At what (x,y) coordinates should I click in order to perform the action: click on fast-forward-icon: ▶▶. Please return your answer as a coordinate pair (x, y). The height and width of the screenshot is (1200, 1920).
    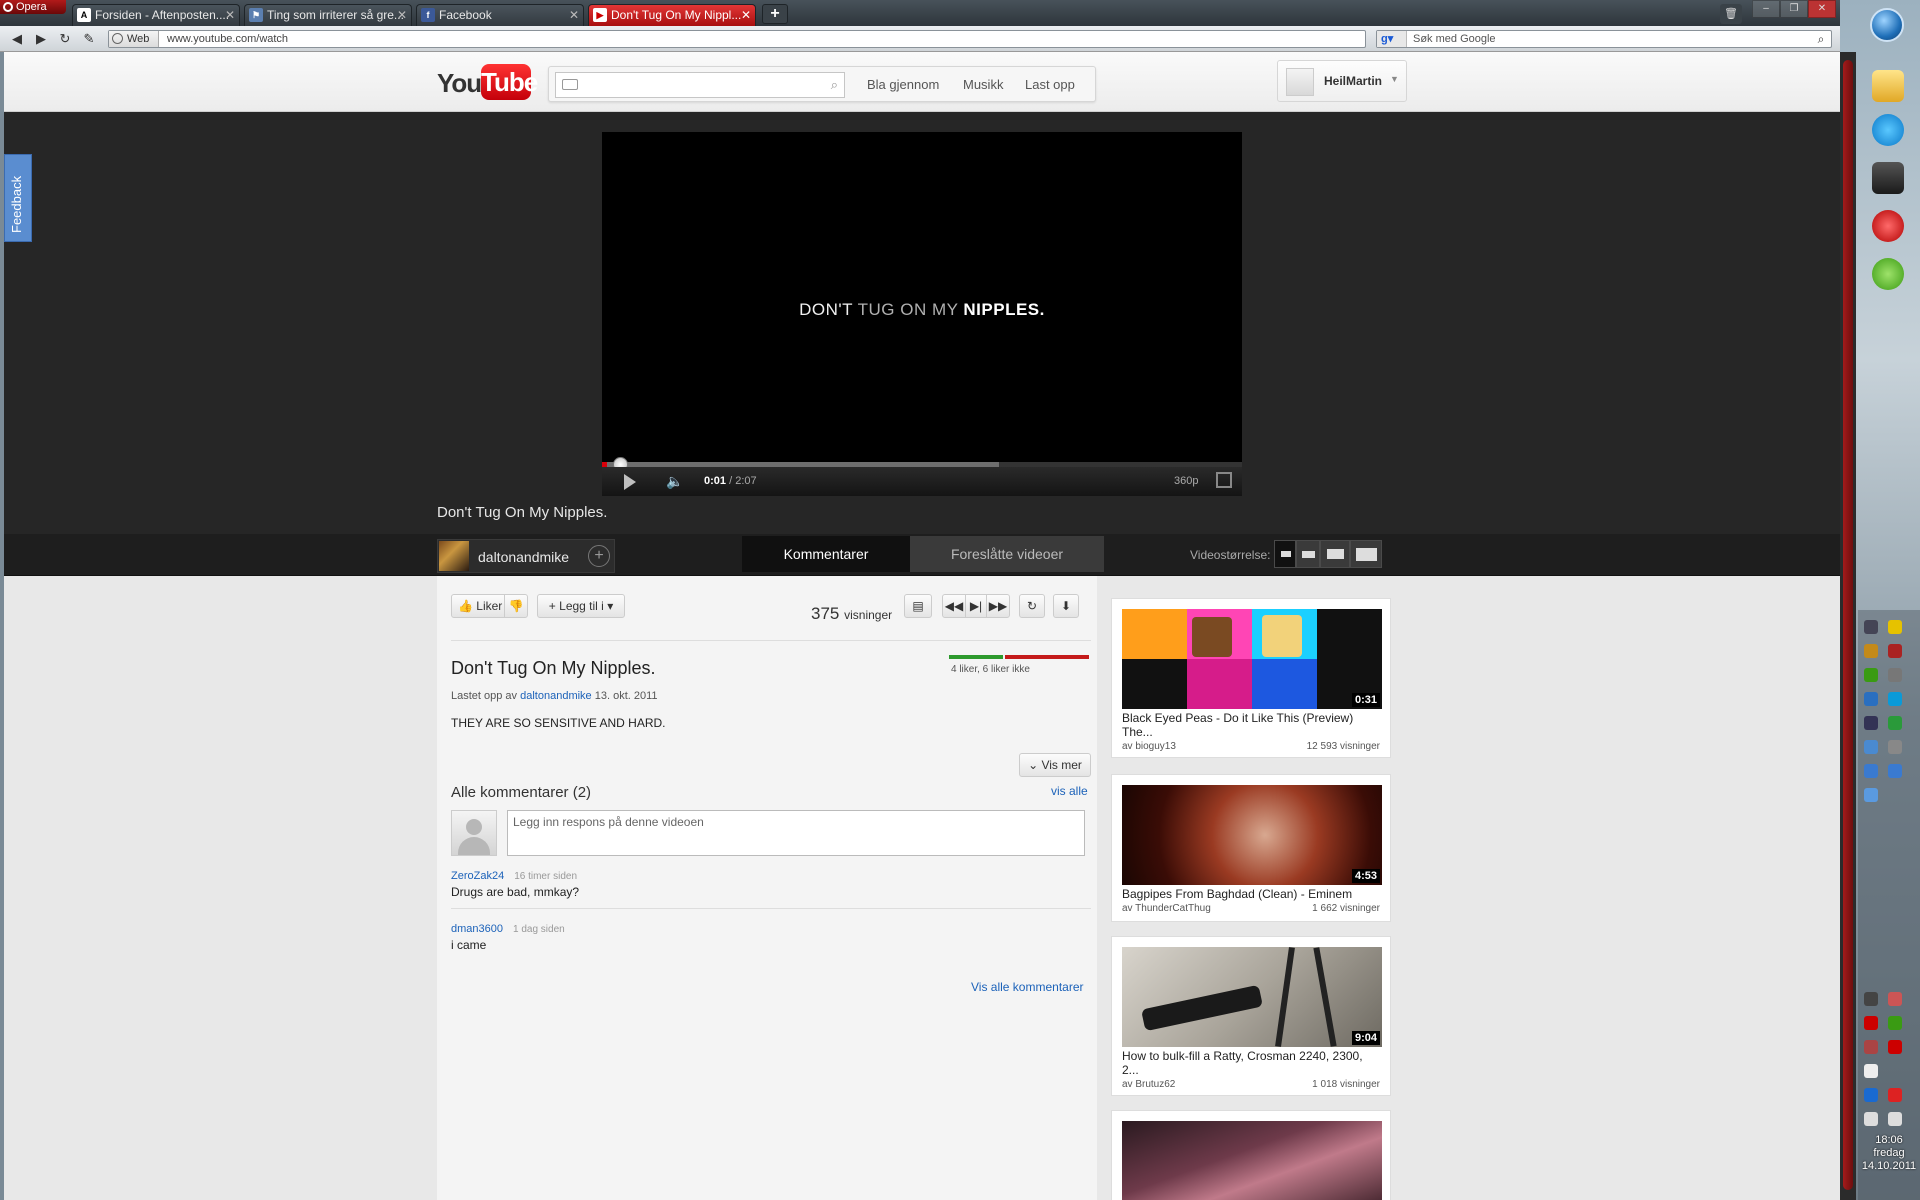
    Looking at the image, I should click on (998, 606).